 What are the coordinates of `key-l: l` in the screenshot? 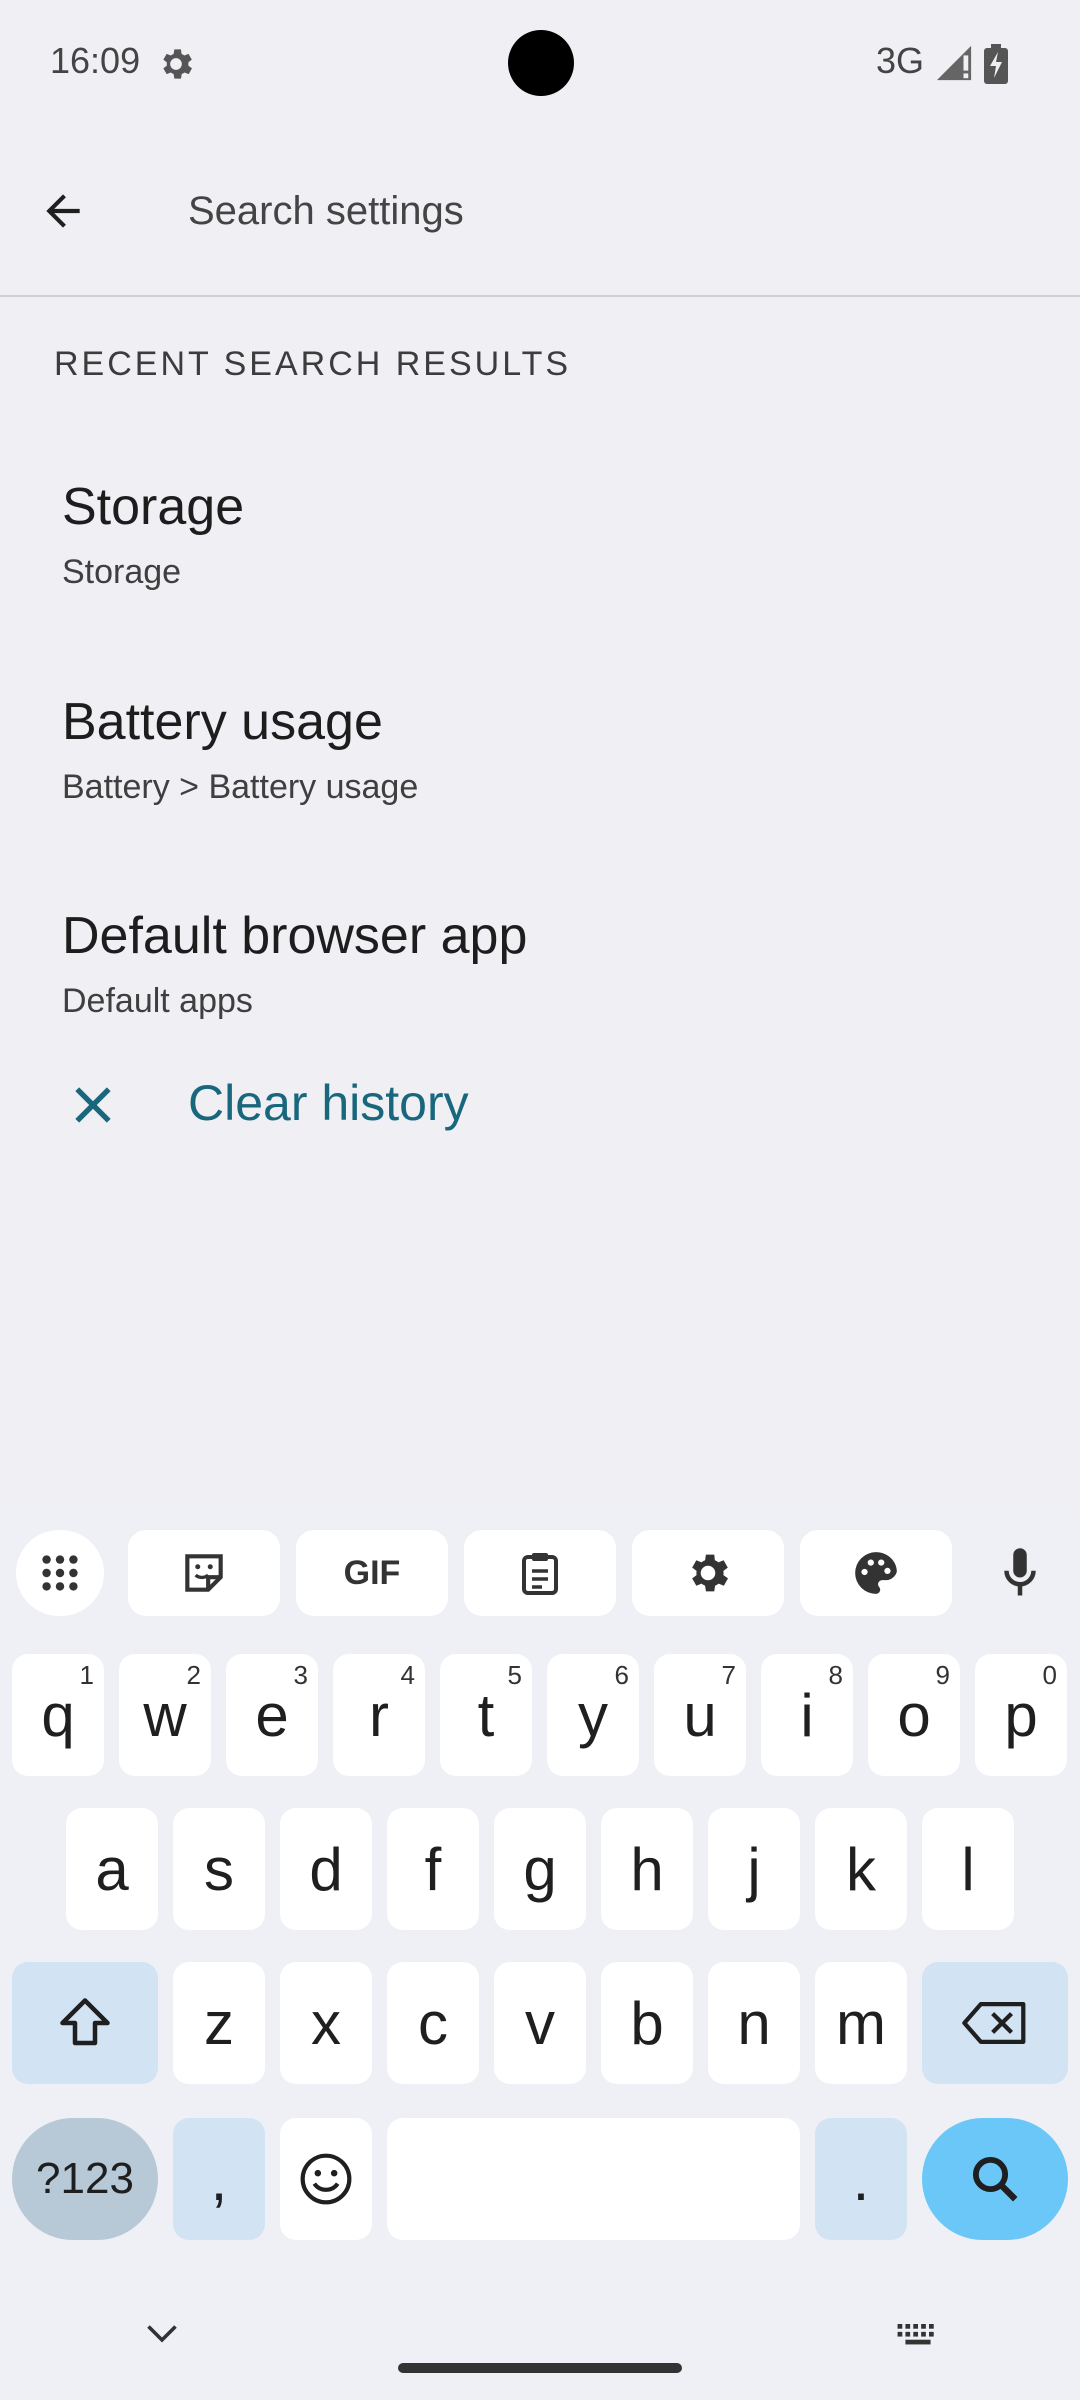 It's located at (968, 1869).